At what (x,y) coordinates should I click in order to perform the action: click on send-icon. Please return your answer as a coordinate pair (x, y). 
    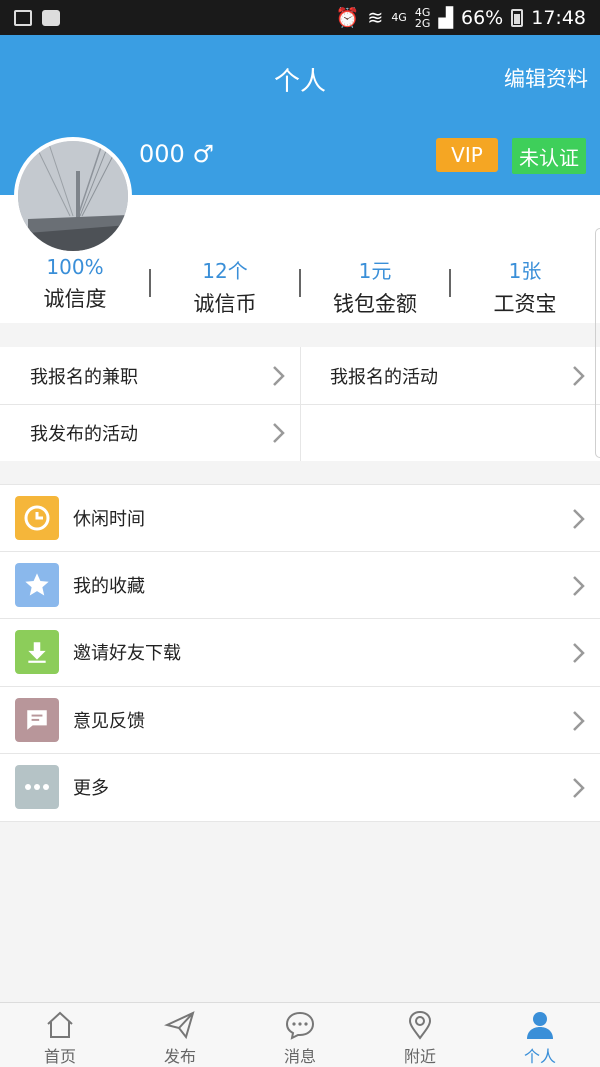
    Looking at the image, I should click on (179, 1025).